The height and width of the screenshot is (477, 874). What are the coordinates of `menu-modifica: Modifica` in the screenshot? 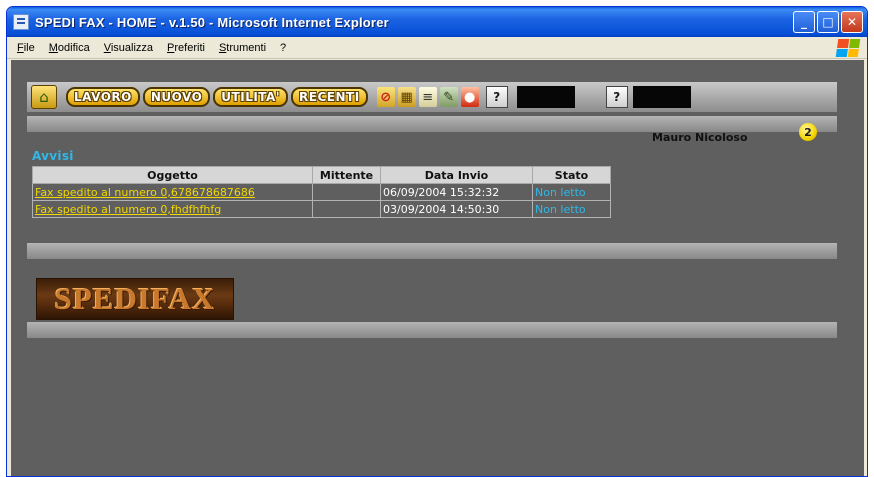 It's located at (69, 48).